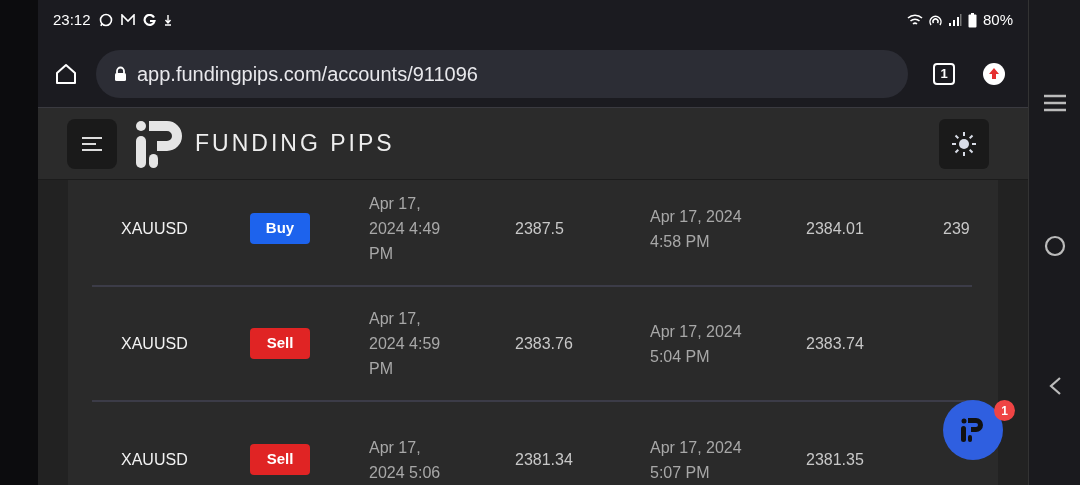  What do you see at coordinates (544, 459) in the screenshot?
I see `price-text: 2381.34` at bounding box center [544, 459].